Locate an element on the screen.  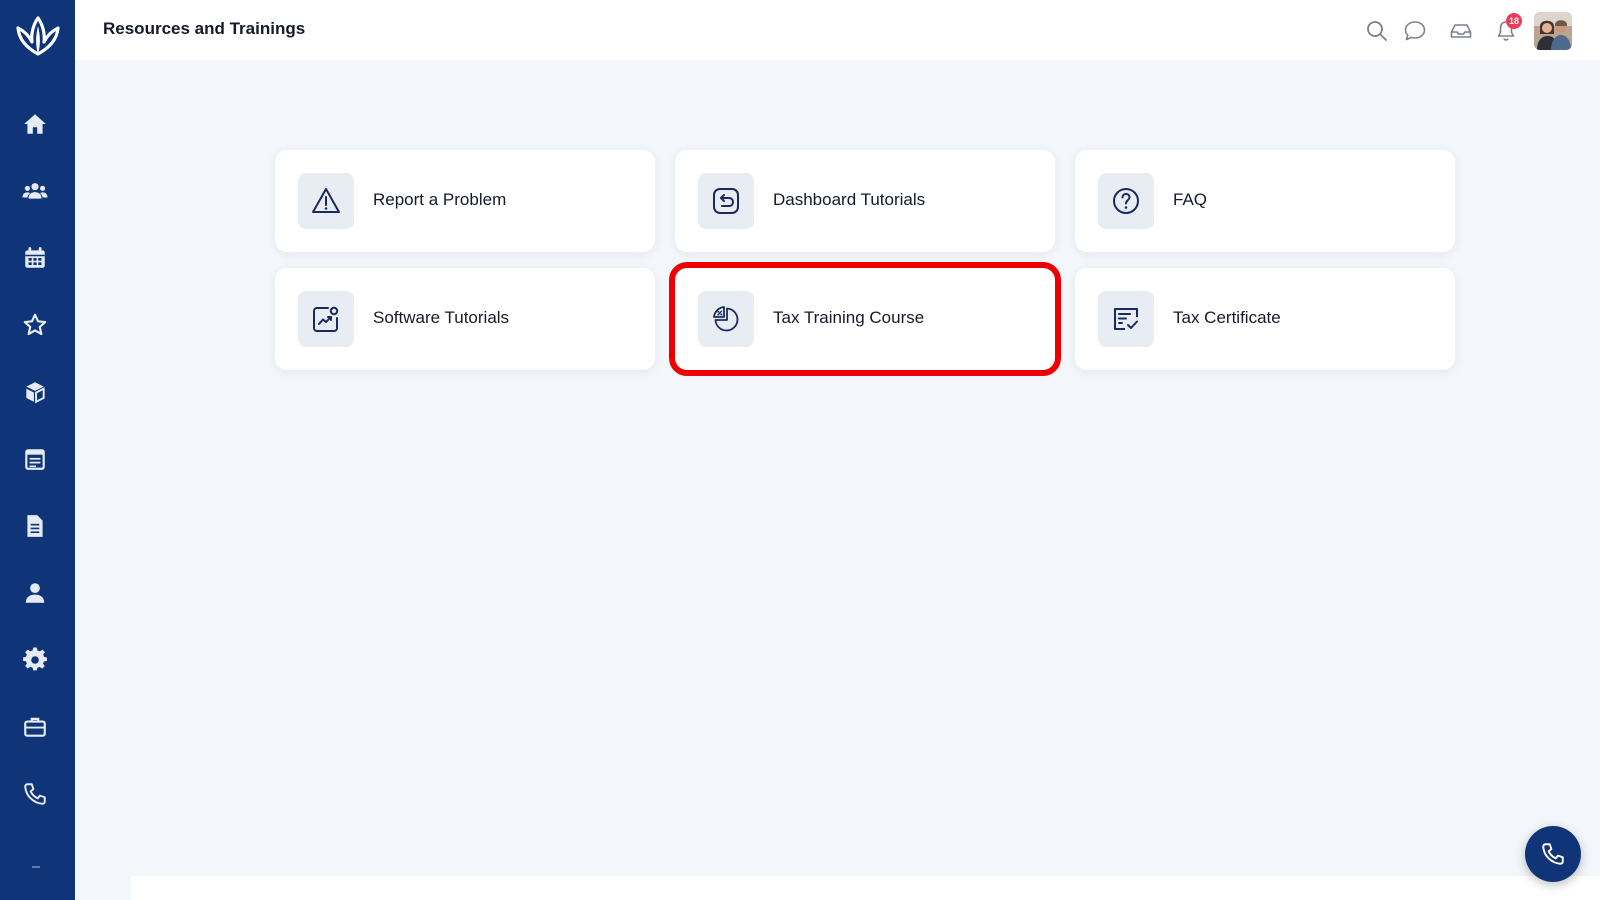
box-icon is located at coordinates (35, 393).